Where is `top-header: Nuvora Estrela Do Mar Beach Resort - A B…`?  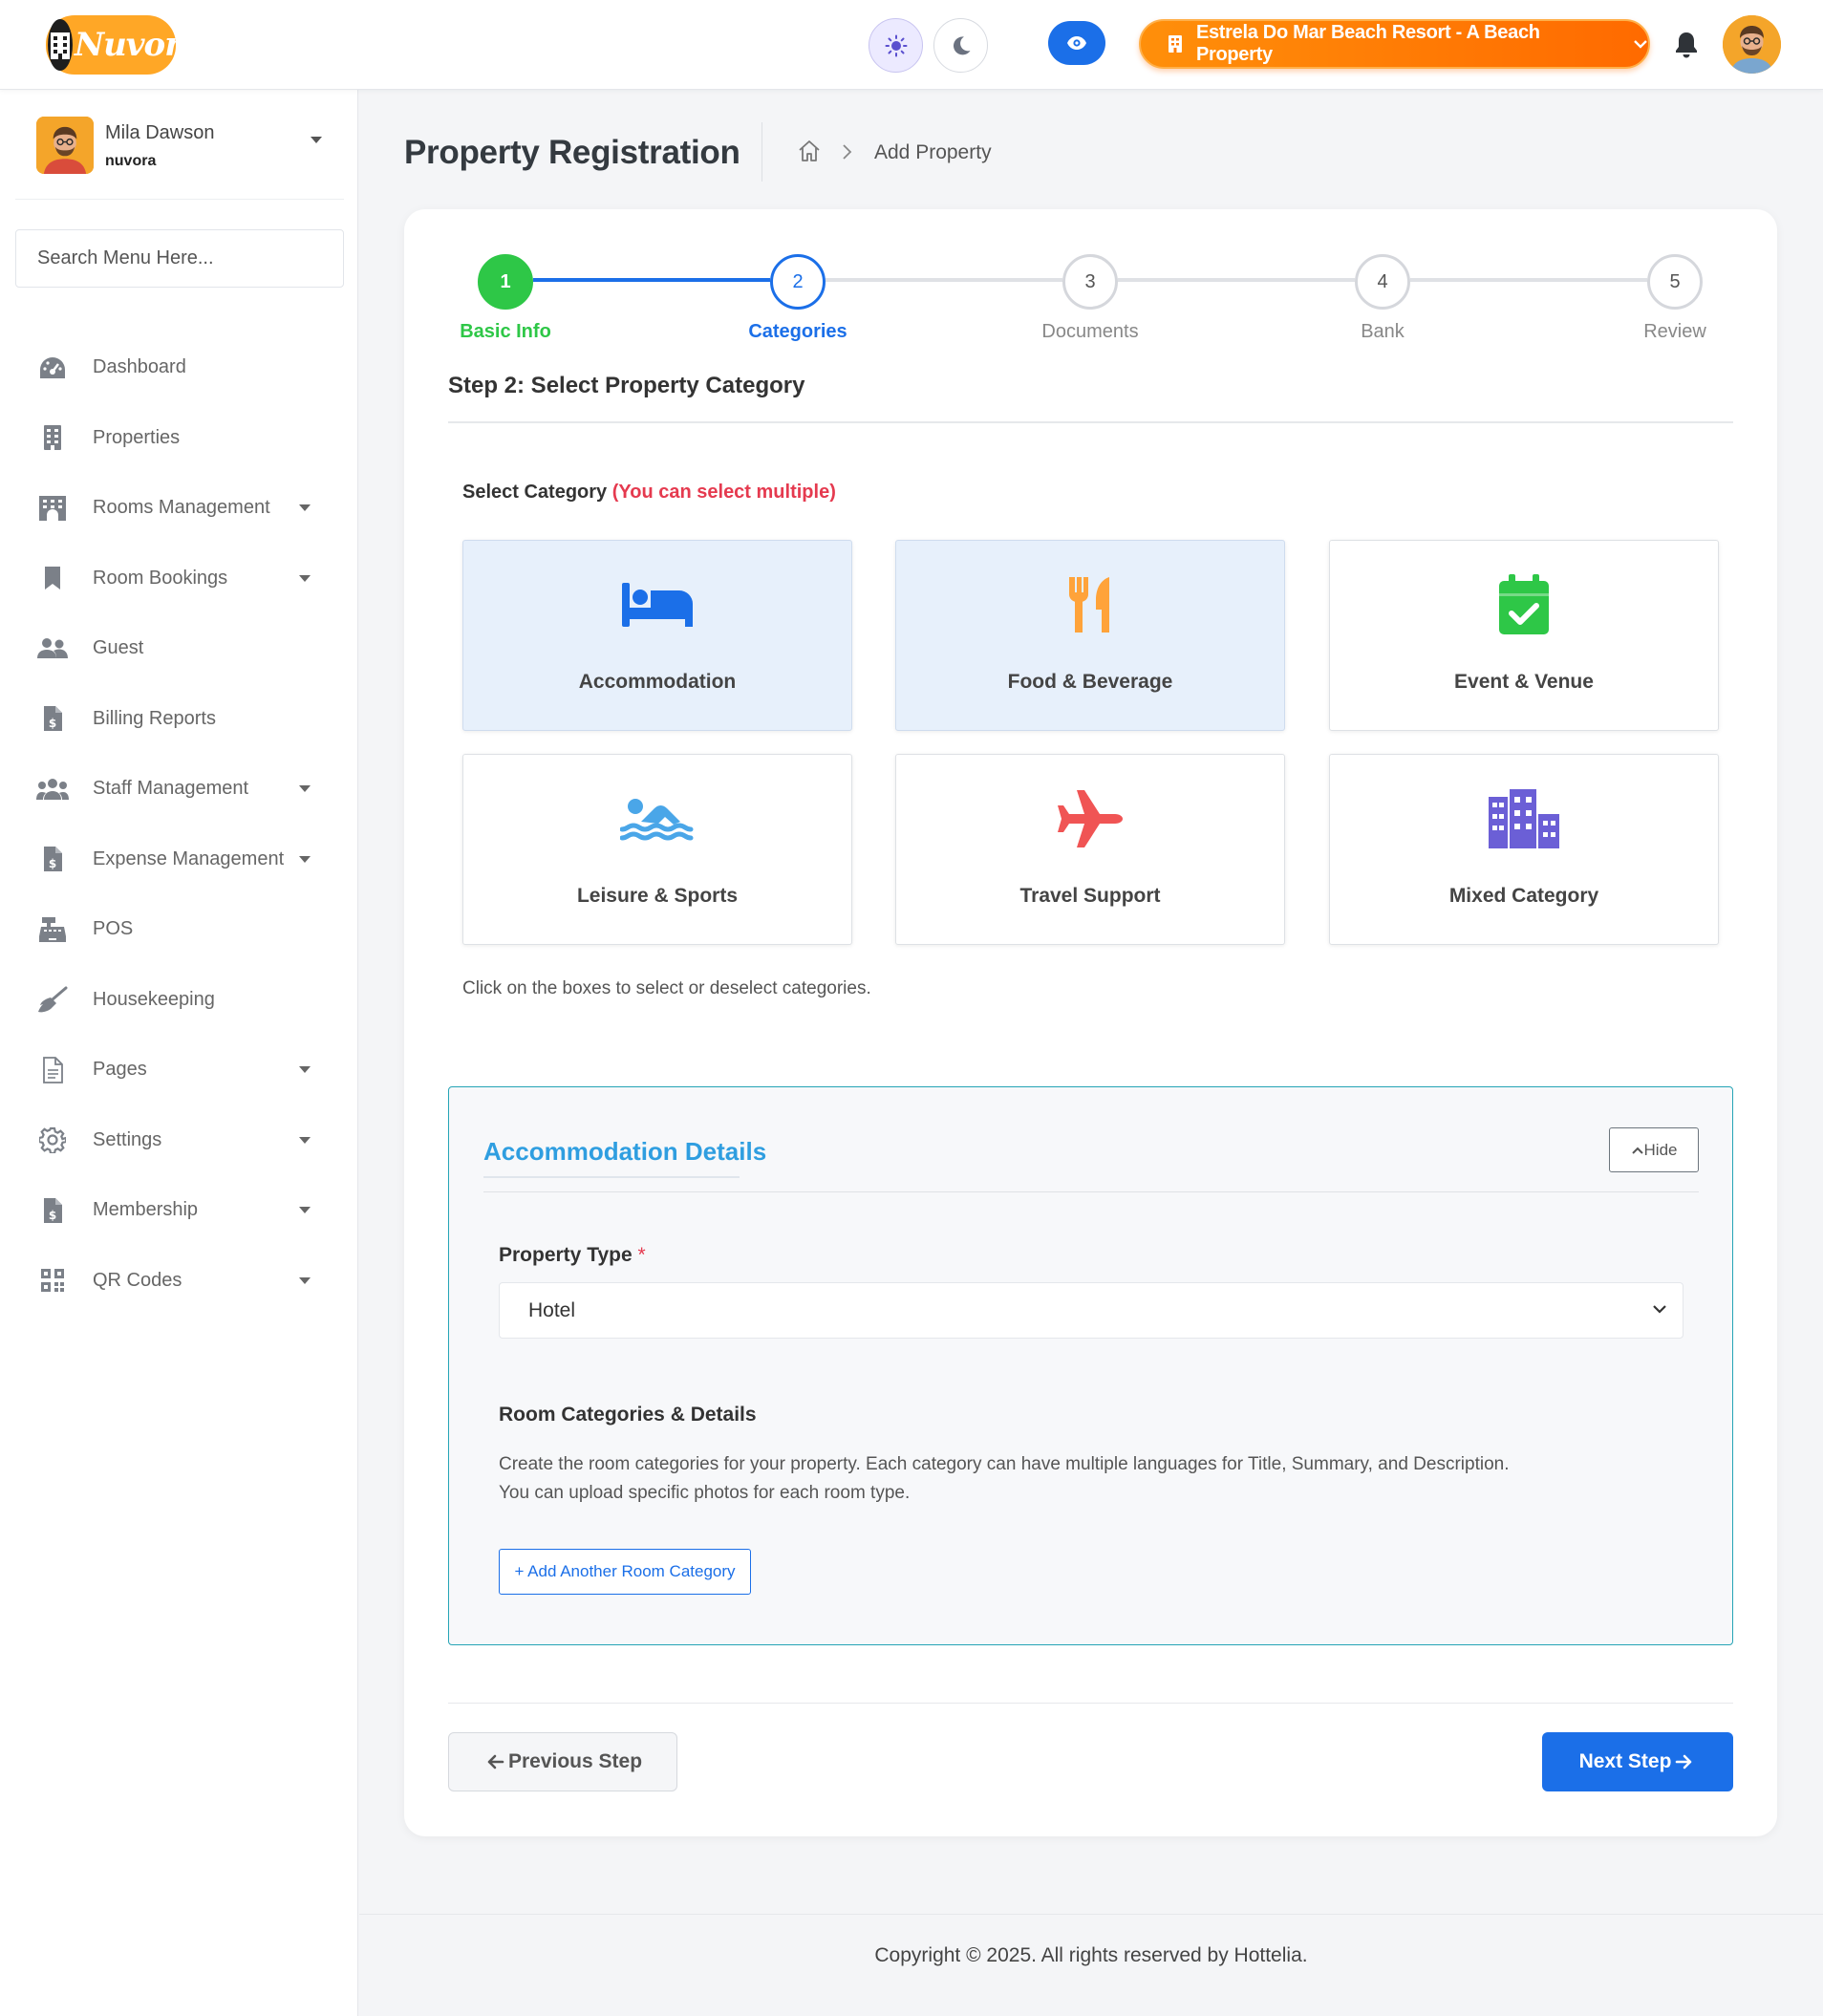 top-header: Nuvora Estrela Do Mar Beach Resort - A B… is located at coordinates (911, 45).